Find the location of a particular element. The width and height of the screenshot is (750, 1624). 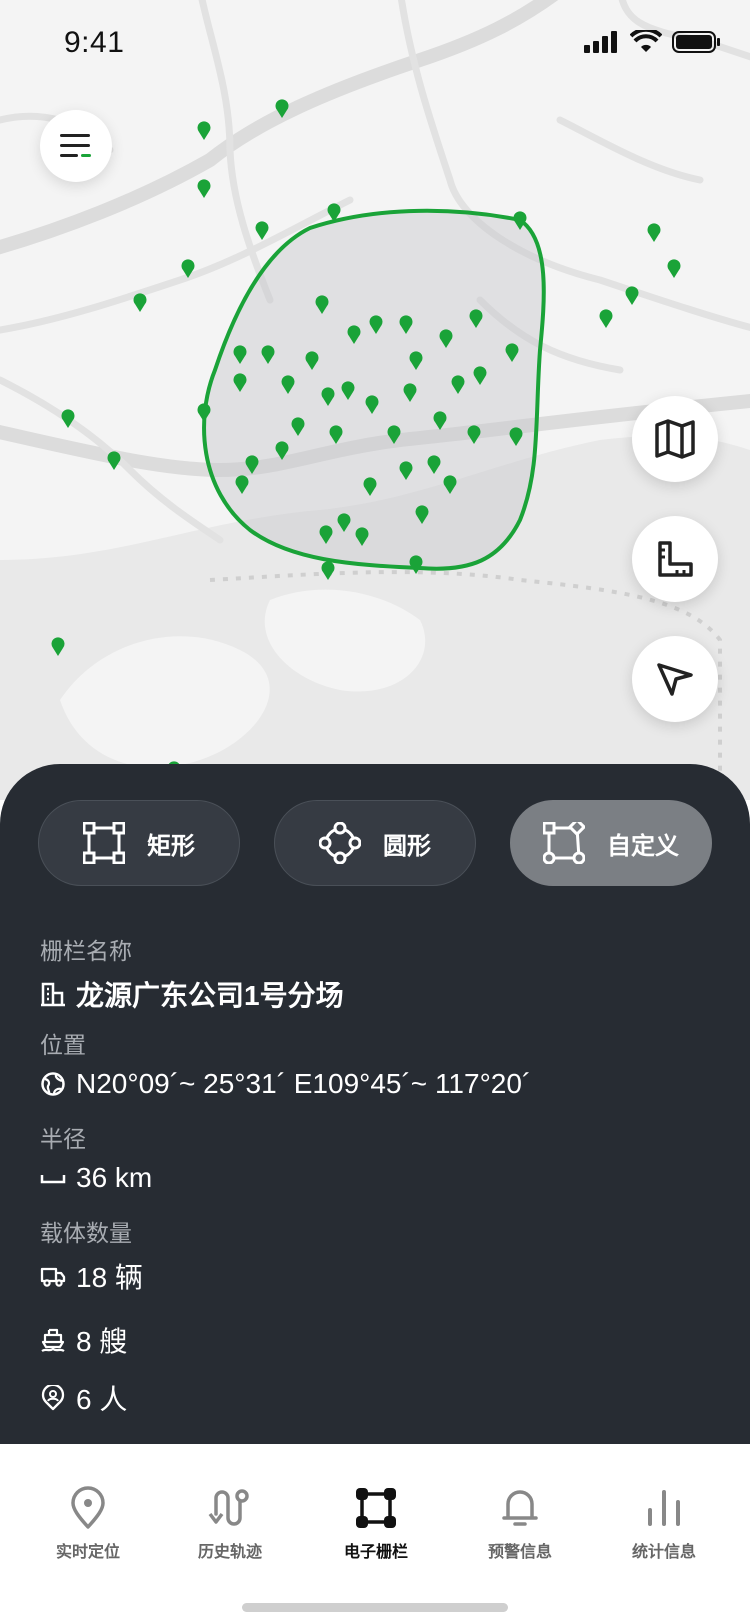

tab-label: 预警信息 is located at coordinates (519, 1552).